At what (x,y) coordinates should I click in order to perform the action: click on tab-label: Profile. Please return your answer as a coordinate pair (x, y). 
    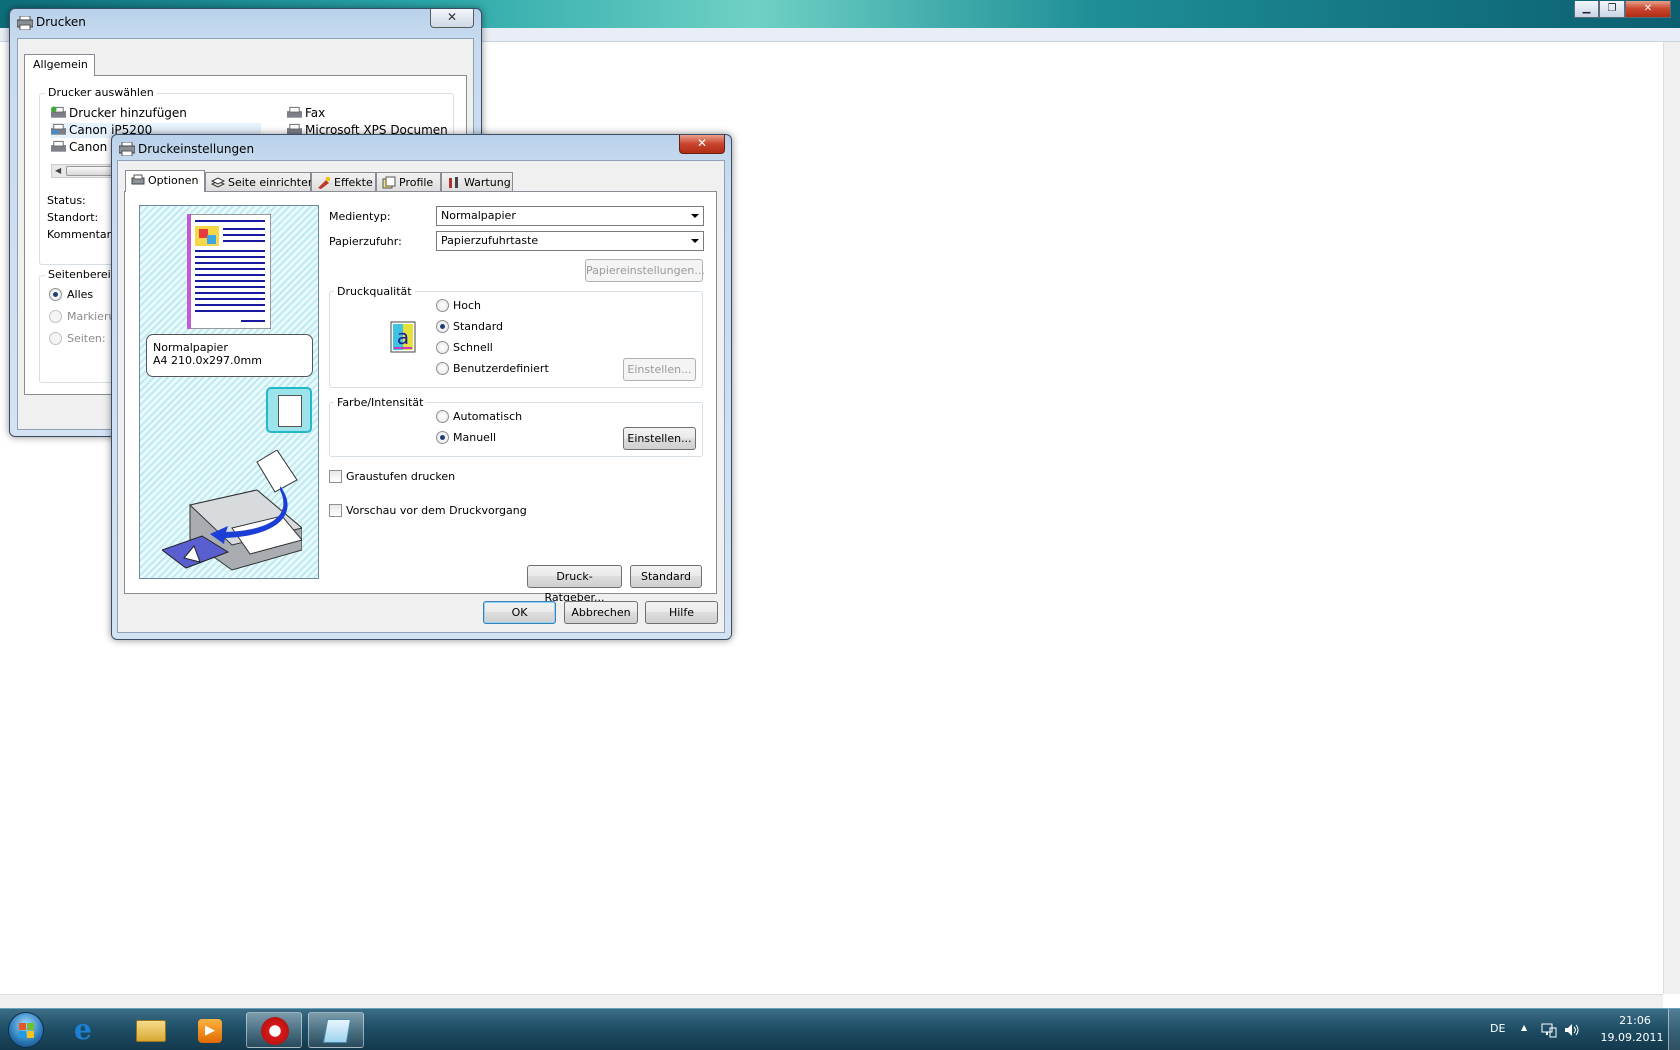
    Looking at the image, I should click on (416, 182).